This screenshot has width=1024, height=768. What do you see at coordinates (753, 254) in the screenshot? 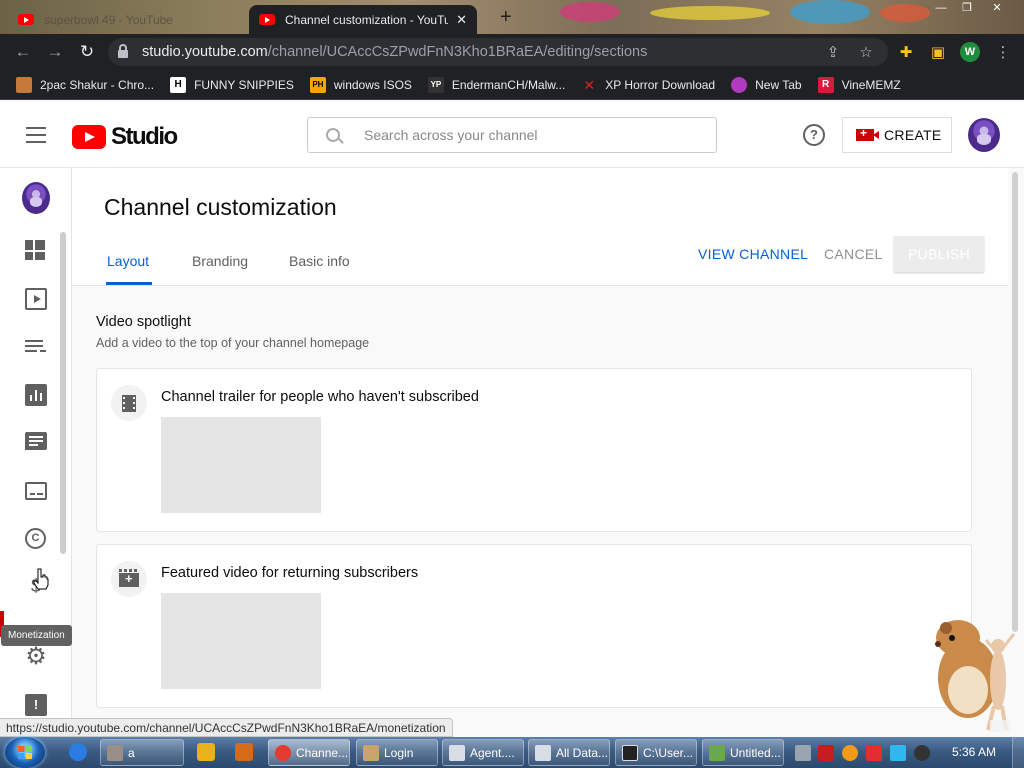
I see `view-channel-button: VIEW CHANNEL` at bounding box center [753, 254].